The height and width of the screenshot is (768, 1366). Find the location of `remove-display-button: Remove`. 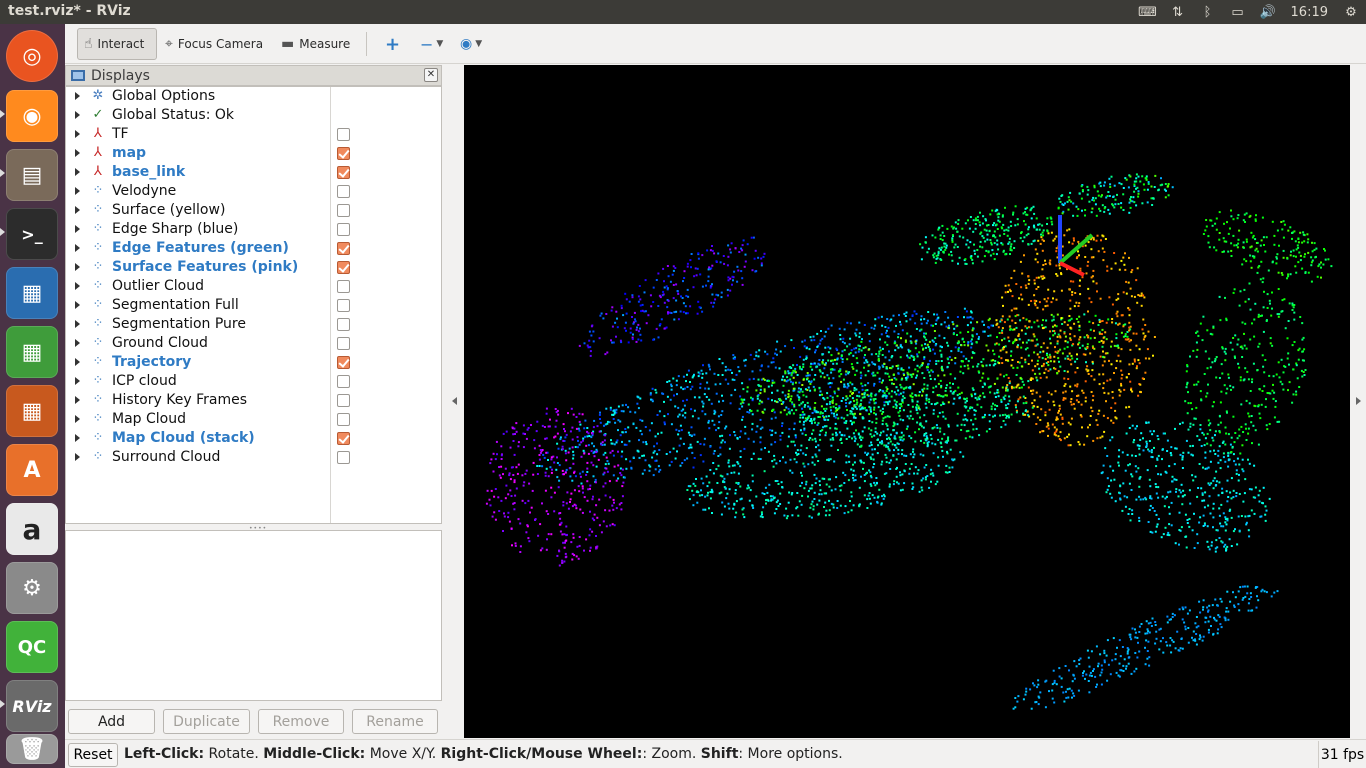

remove-display-button: Remove is located at coordinates (301, 721).